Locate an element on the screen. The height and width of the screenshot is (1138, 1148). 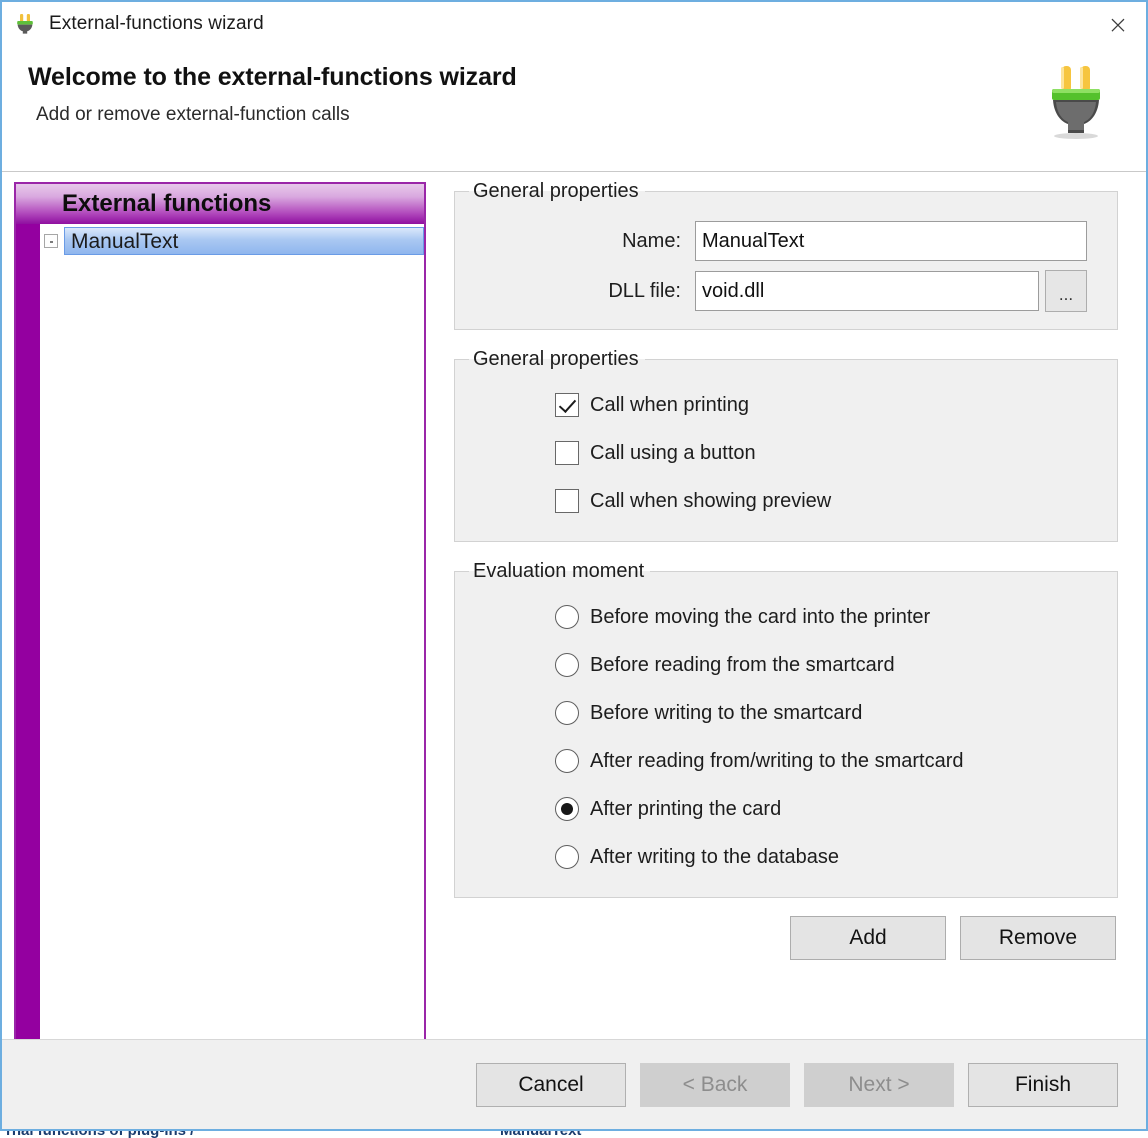
radio-row-after-printing-card: After printing the card is located at coordinates (786, 809).